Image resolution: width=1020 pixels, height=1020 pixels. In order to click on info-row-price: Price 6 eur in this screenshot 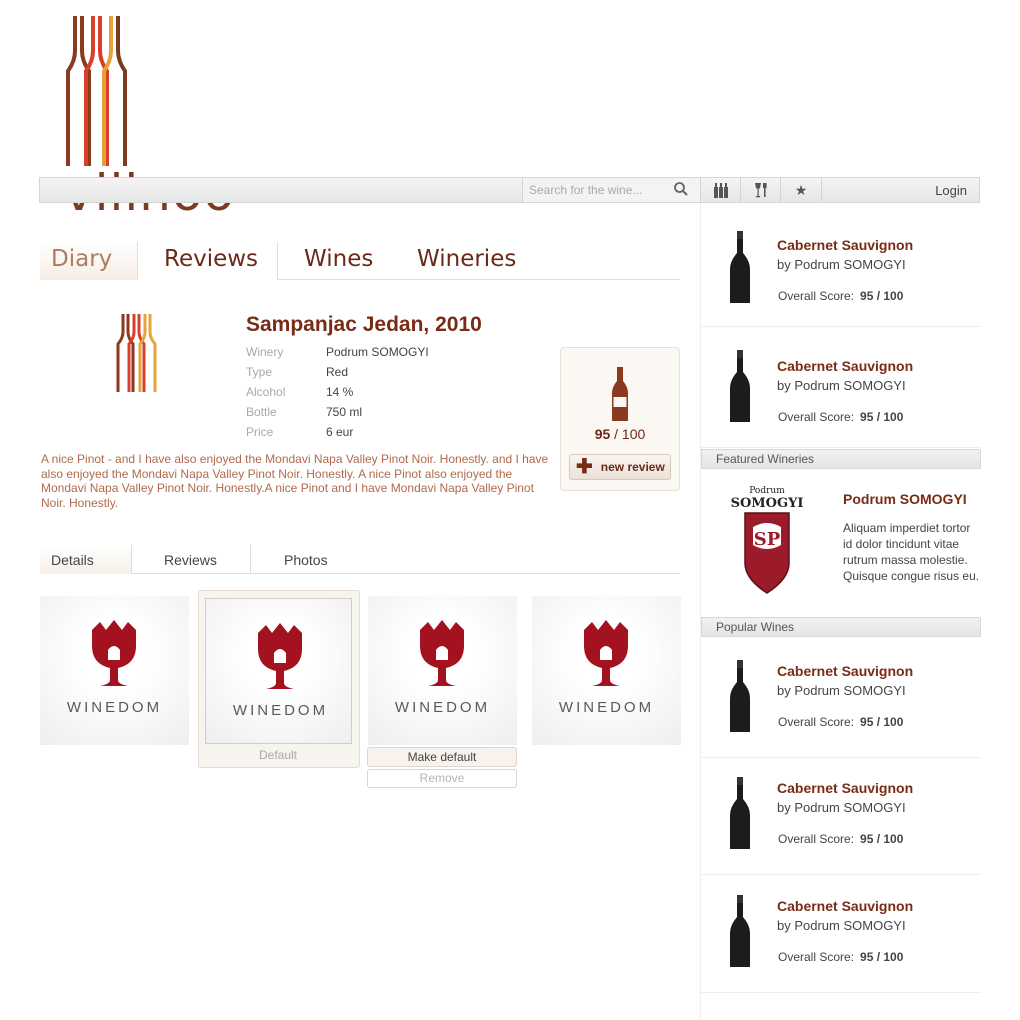, I will do `click(337, 435)`.